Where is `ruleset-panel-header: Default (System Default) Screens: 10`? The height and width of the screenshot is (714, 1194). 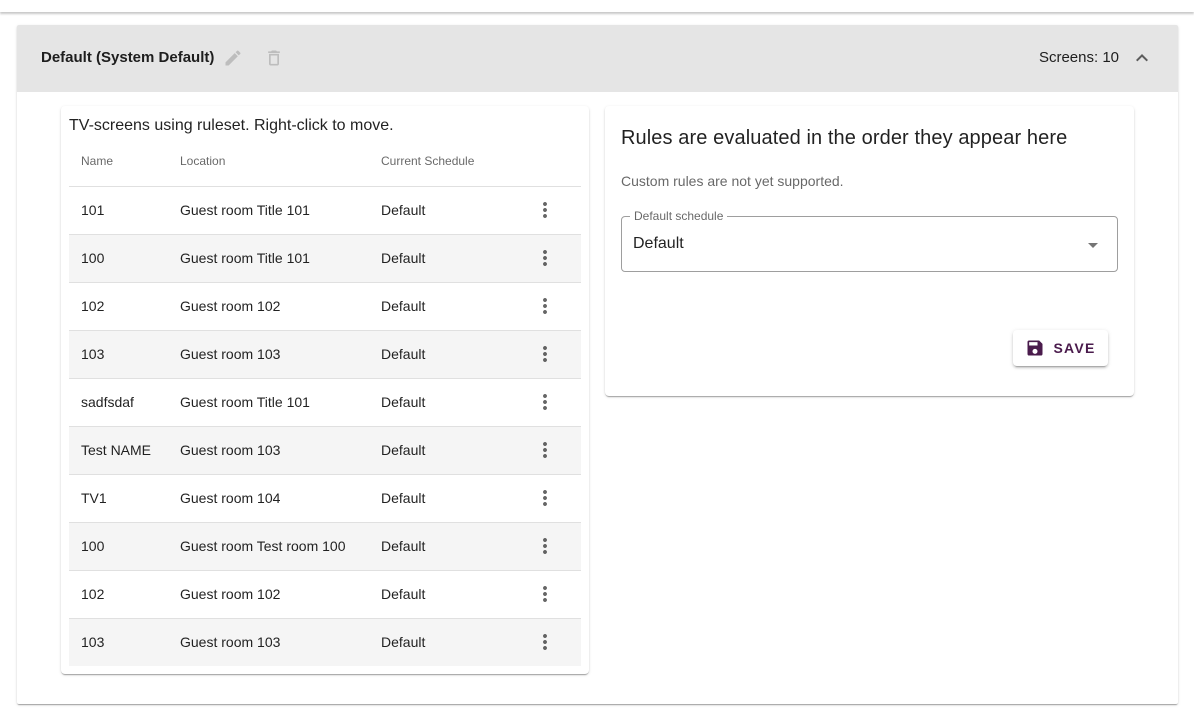
ruleset-panel-header: Default (System Default) Screens: 10 is located at coordinates (597, 58).